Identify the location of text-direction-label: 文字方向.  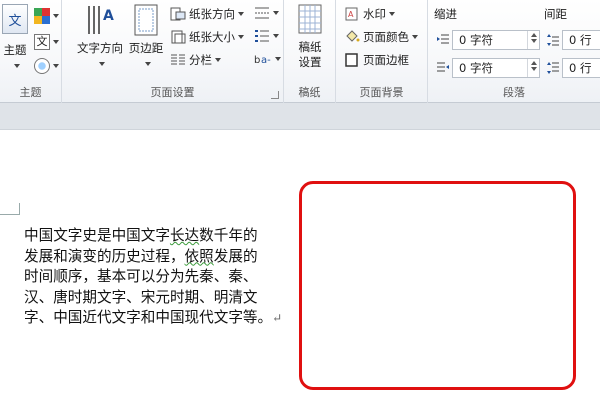
(100, 48).